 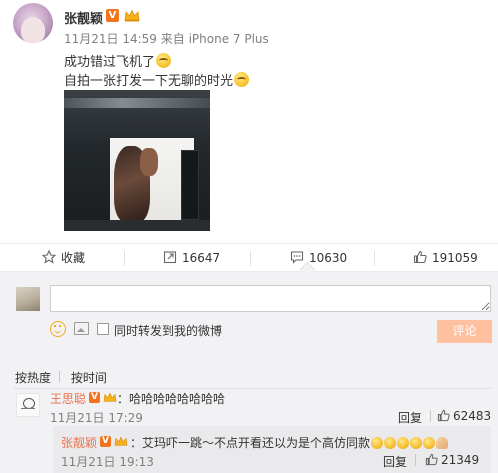 I want to click on repost-button: 16647, so click(x=191, y=258).